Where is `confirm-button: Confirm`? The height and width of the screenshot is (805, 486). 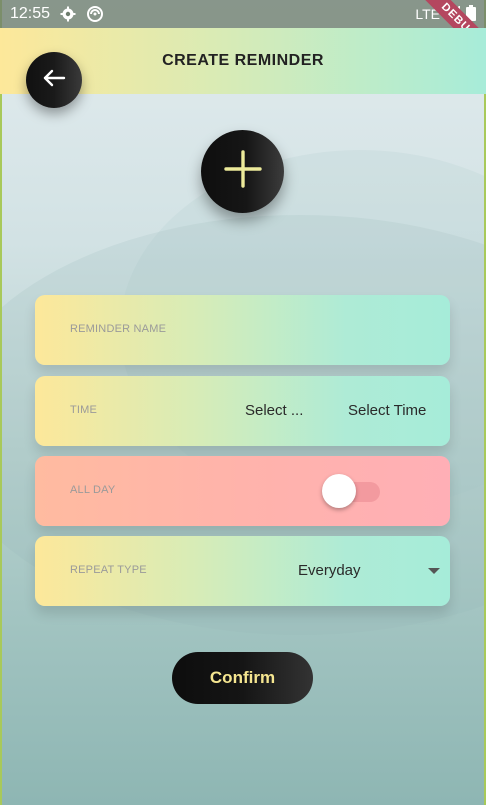
confirm-button: Confirm is located at coordinates (242, 678).